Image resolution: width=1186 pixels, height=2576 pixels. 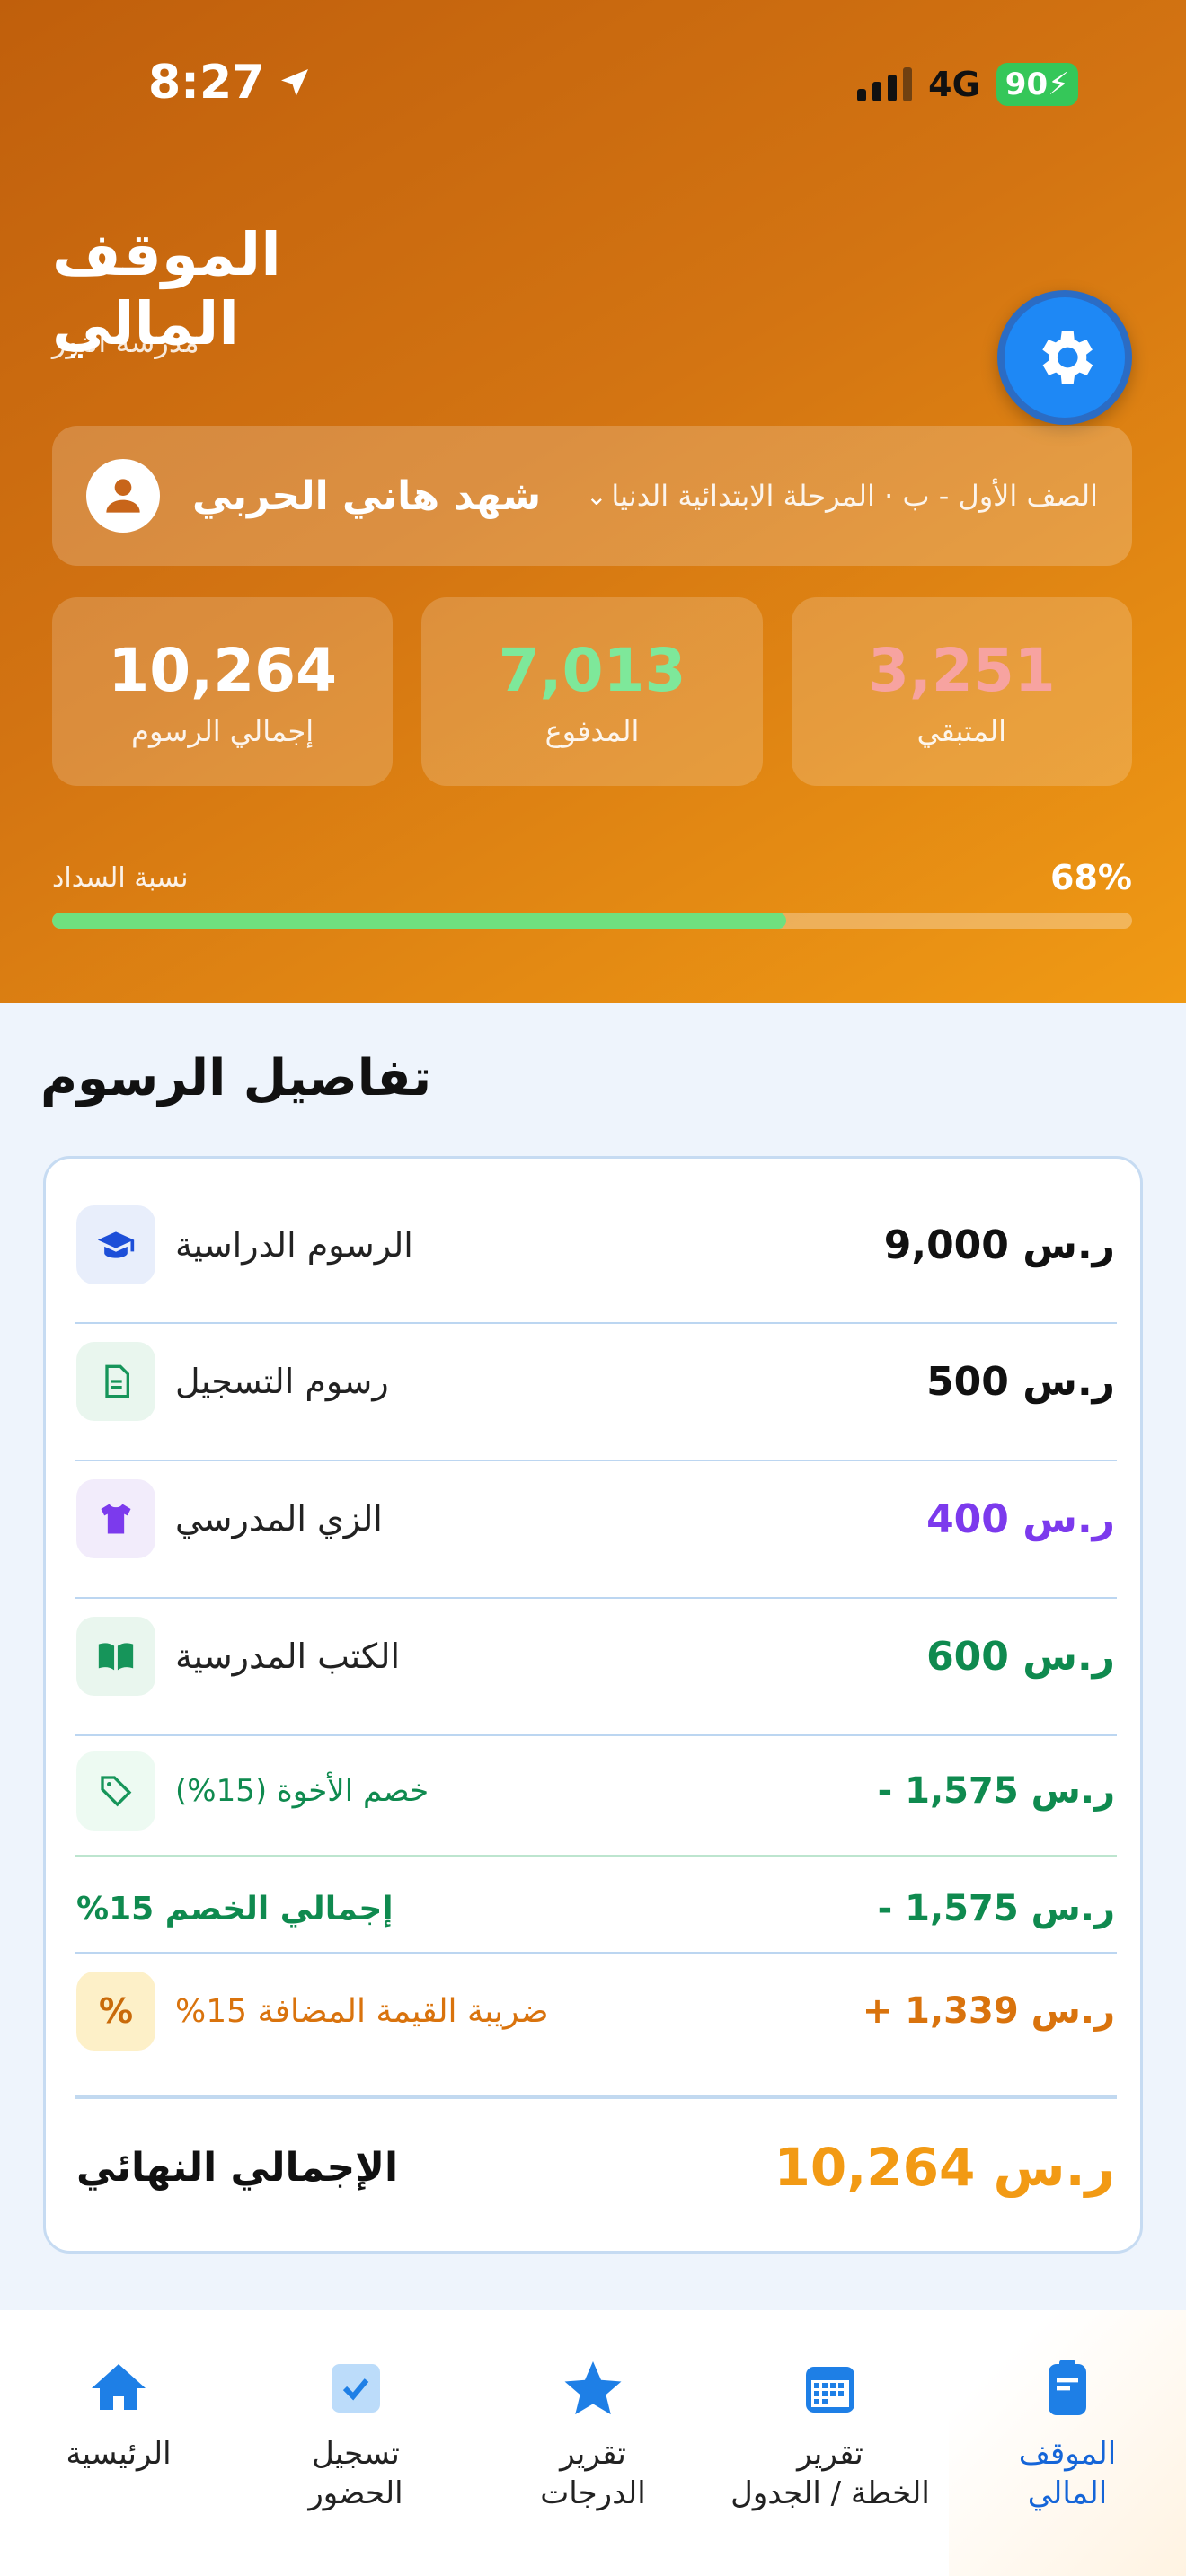 What do you see at coordinates (419, 921) in the screenshot?
I see `progress-fill` at bounding box center [419, 921].